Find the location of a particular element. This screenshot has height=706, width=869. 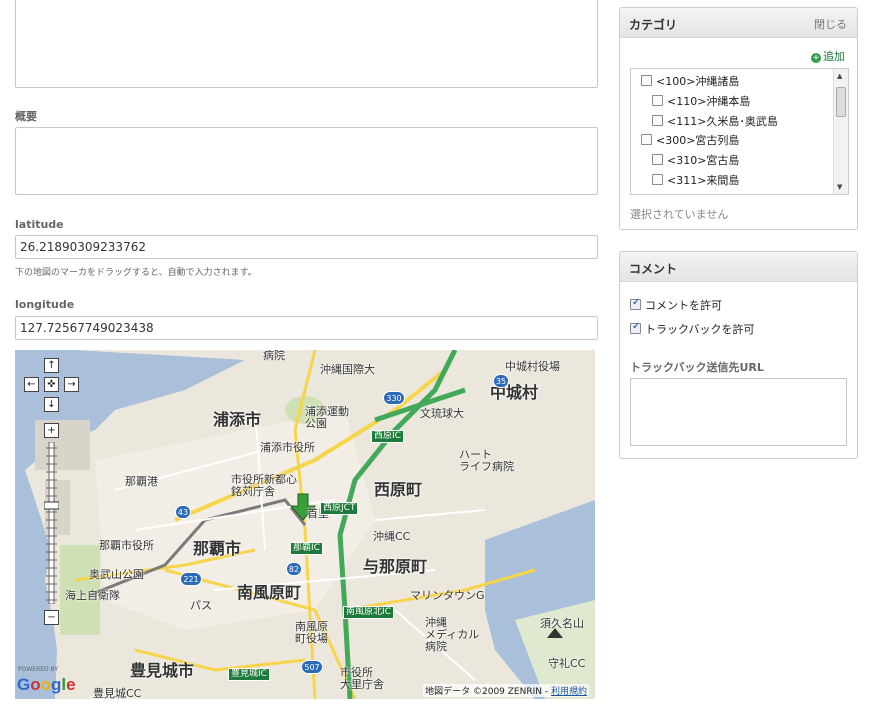

map-label-shurei-cc: 守礼CC is located at coordinates (567, 663).